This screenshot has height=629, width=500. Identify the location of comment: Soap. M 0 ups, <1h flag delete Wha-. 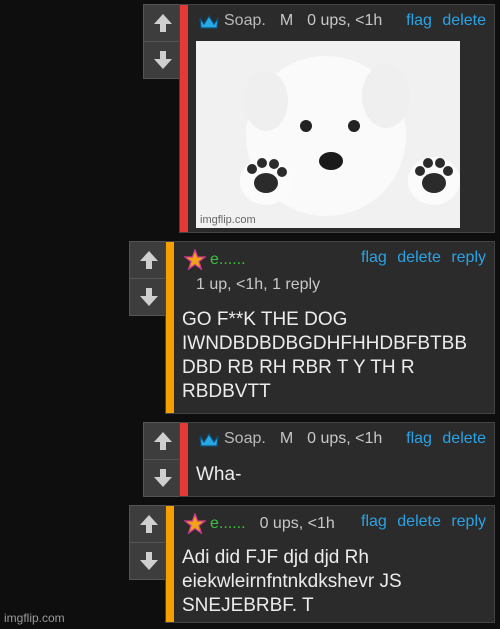
(319, 459).